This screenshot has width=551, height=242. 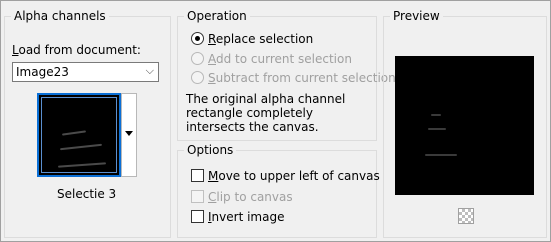 I want to click on replace-selection-label: Replace selection, so click(x=260, y=39).